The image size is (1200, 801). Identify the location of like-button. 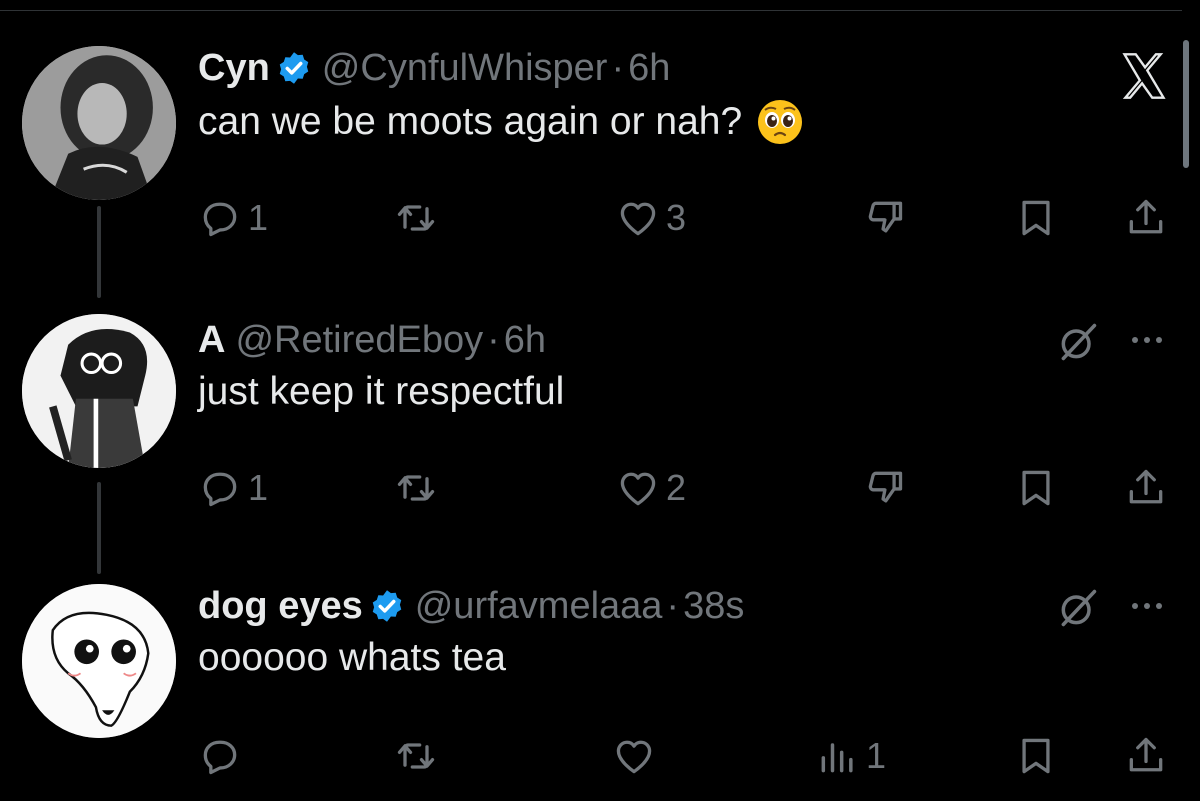
(634, 756).